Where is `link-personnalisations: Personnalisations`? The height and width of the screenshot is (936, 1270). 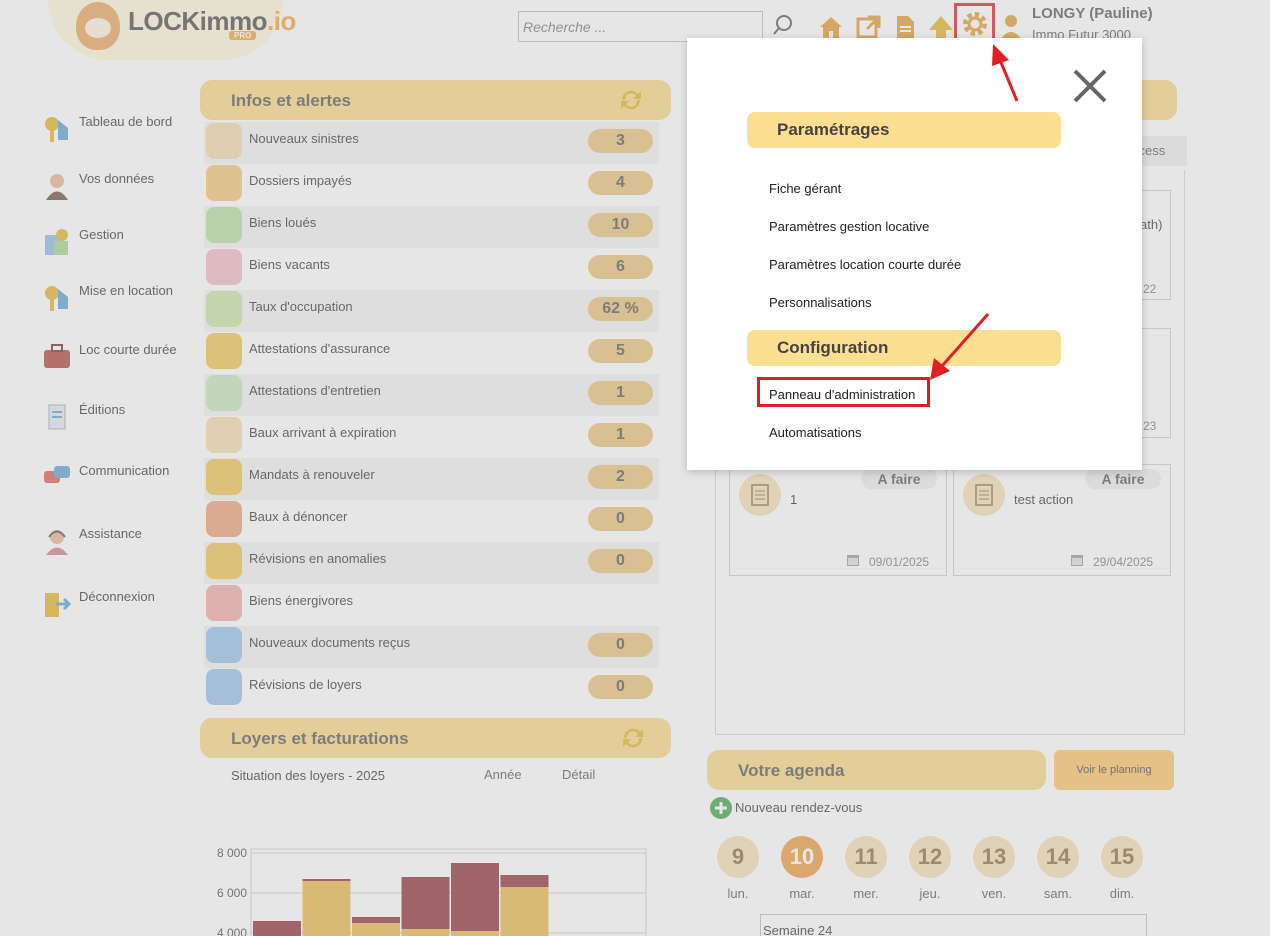 link-personnalisations: Personnalisations is located at coordinates (820, 302).